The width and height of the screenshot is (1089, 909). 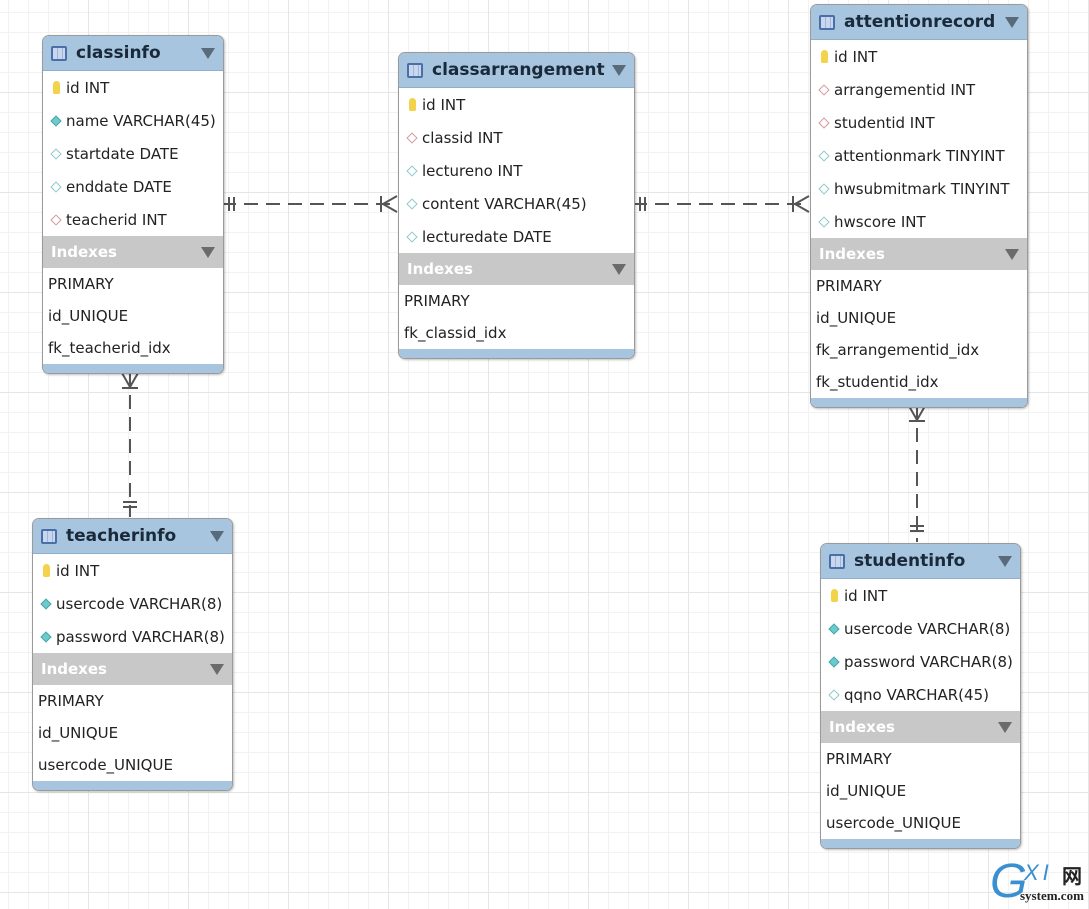 What do you see at coordinates (412, 137) in the screenshot?
I see `foreign-key-icon` at bounding box center [412, 137].